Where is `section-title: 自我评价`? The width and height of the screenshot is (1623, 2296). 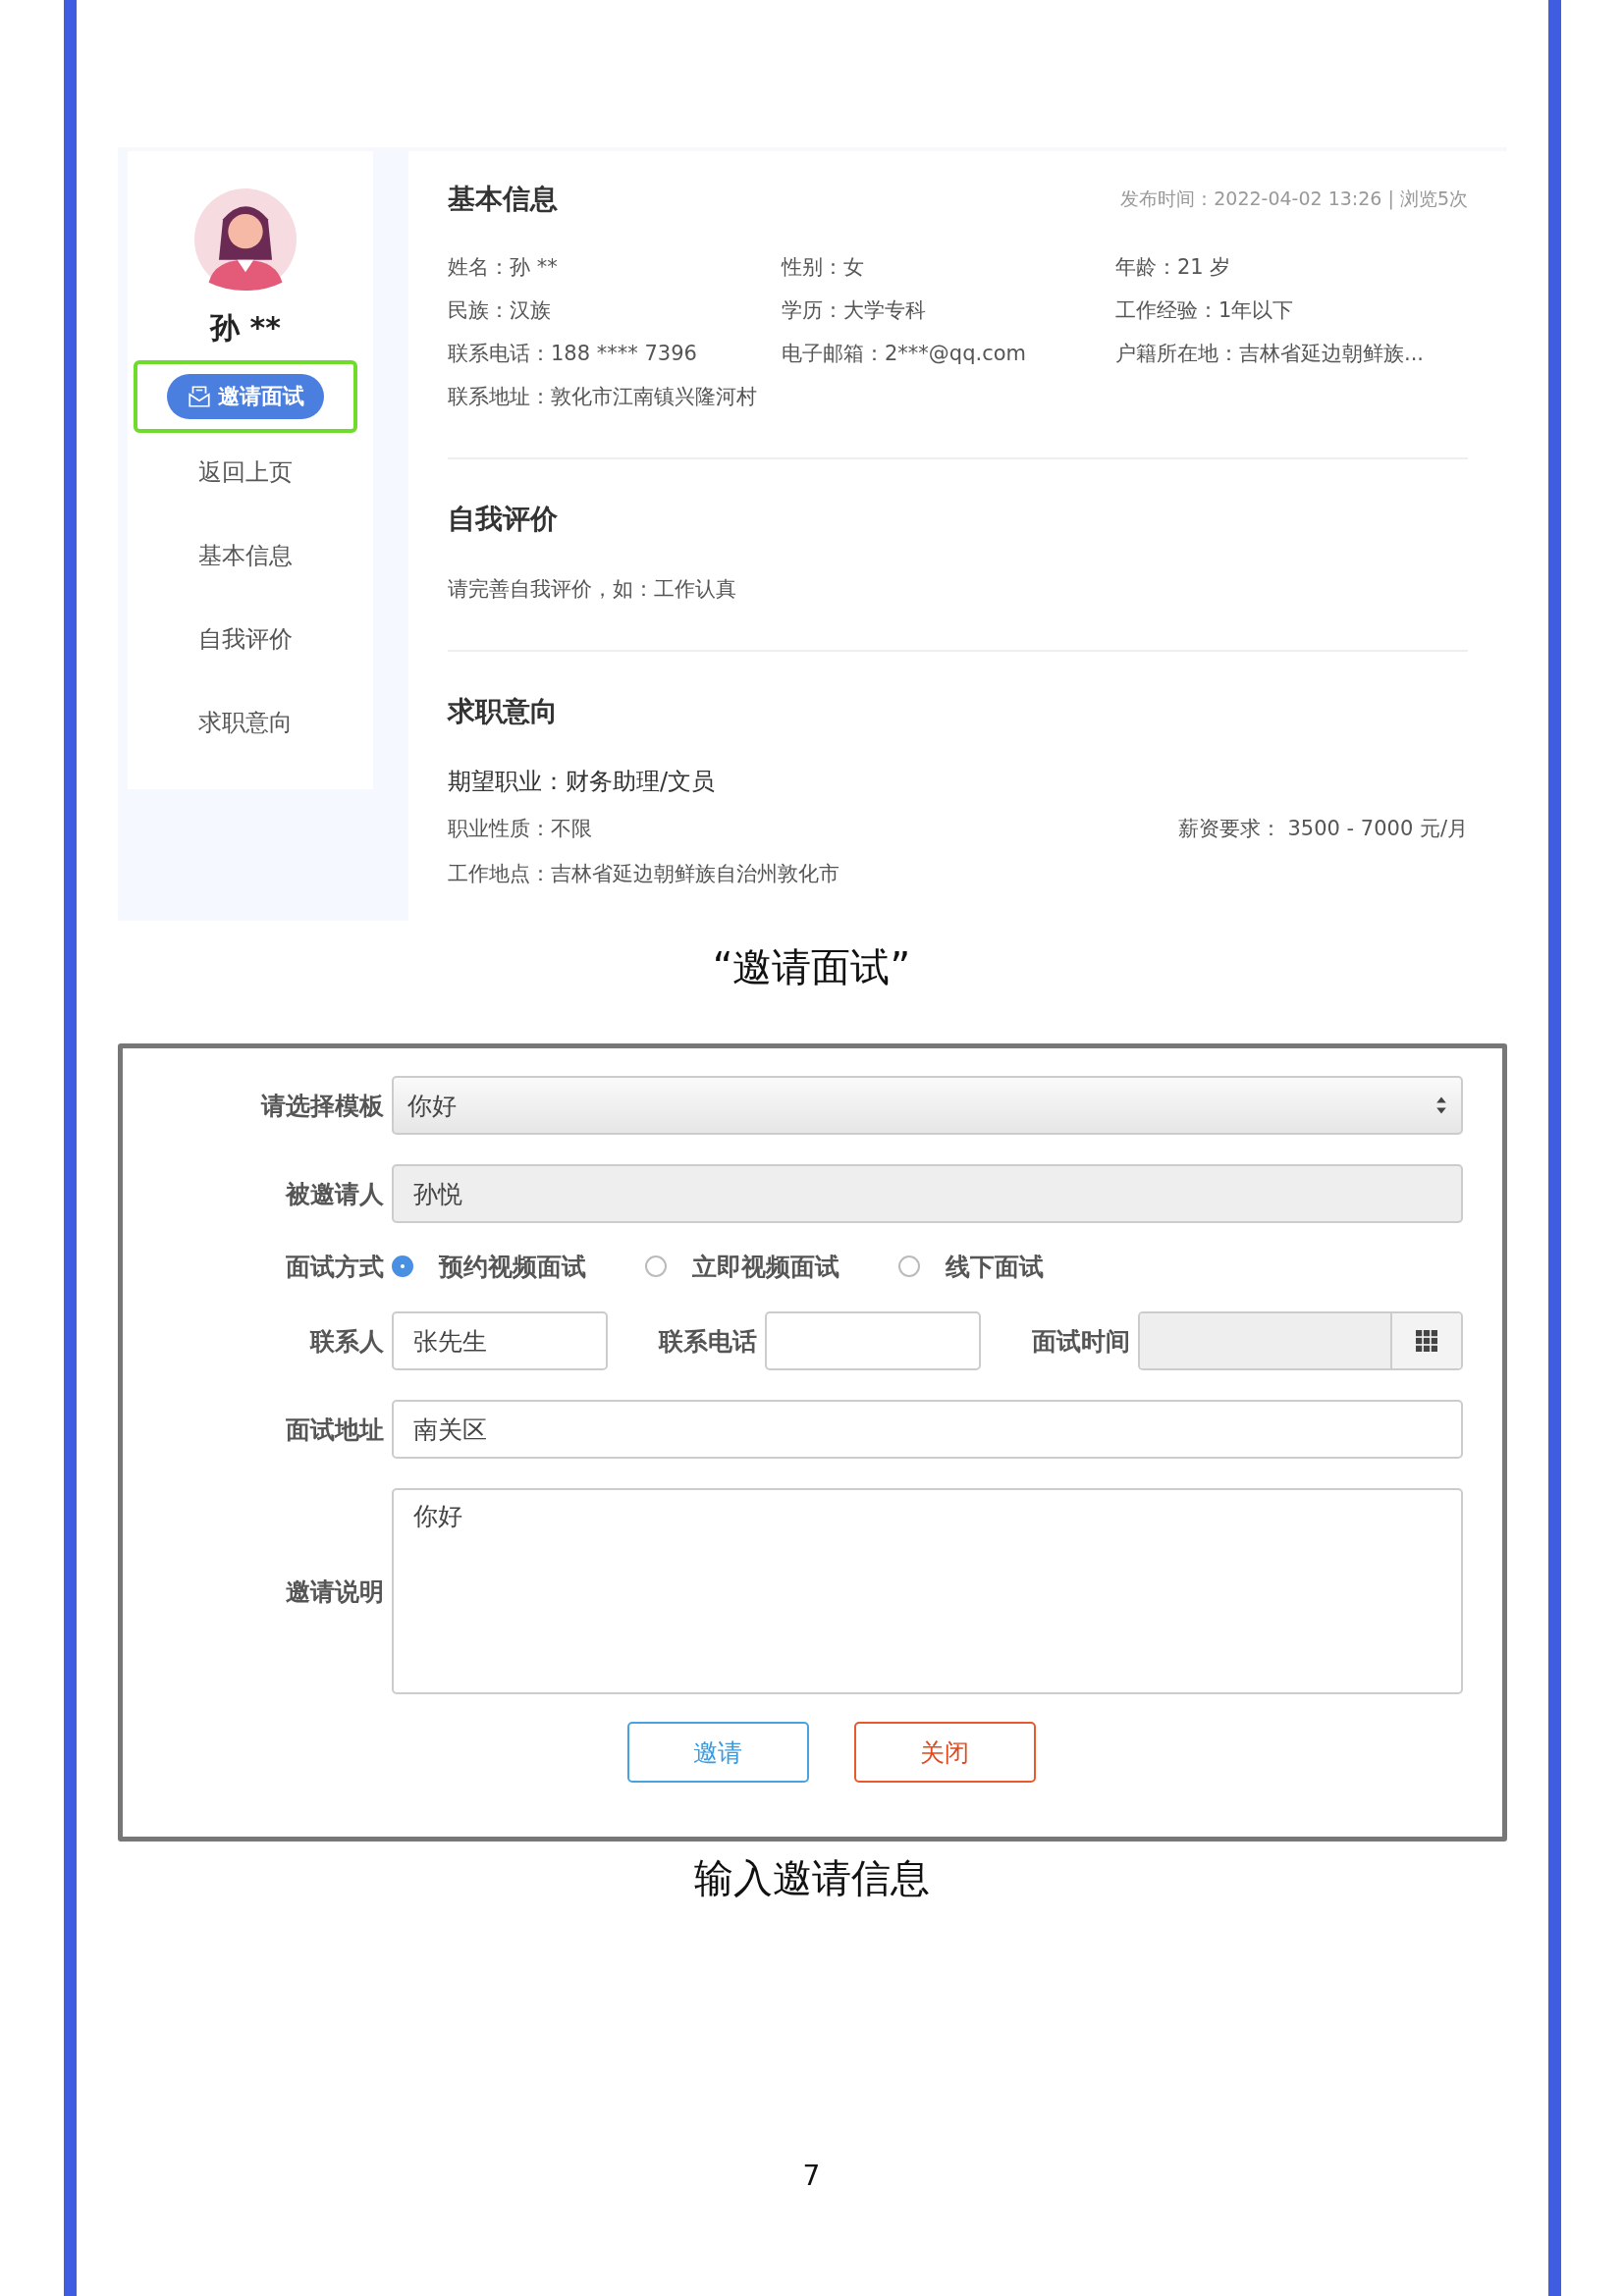 section-title: 自我评价 is located at coordinates (503, 519).